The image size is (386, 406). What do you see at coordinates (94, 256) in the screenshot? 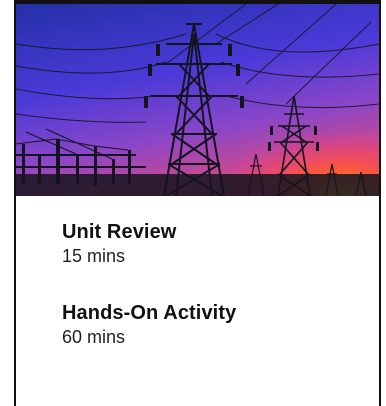
I see `activity-duration: 15 mins` at bounding box center [94, 256].